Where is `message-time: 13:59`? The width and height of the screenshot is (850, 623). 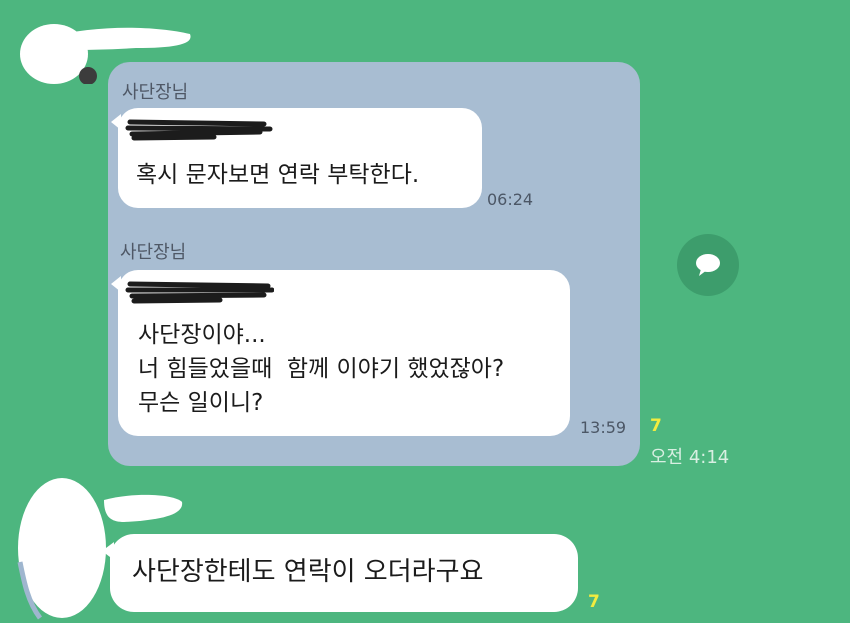
message-time: 13:59 is located at coordinates (603, 427).